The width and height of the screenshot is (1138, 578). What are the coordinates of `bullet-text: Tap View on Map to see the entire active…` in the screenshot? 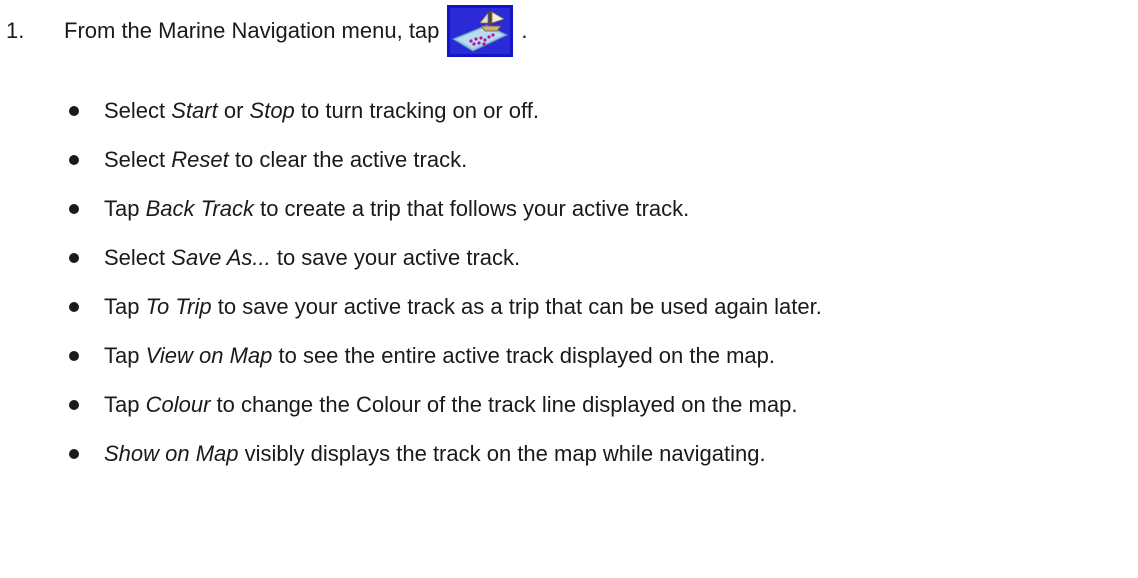 It's located at (439, 355).